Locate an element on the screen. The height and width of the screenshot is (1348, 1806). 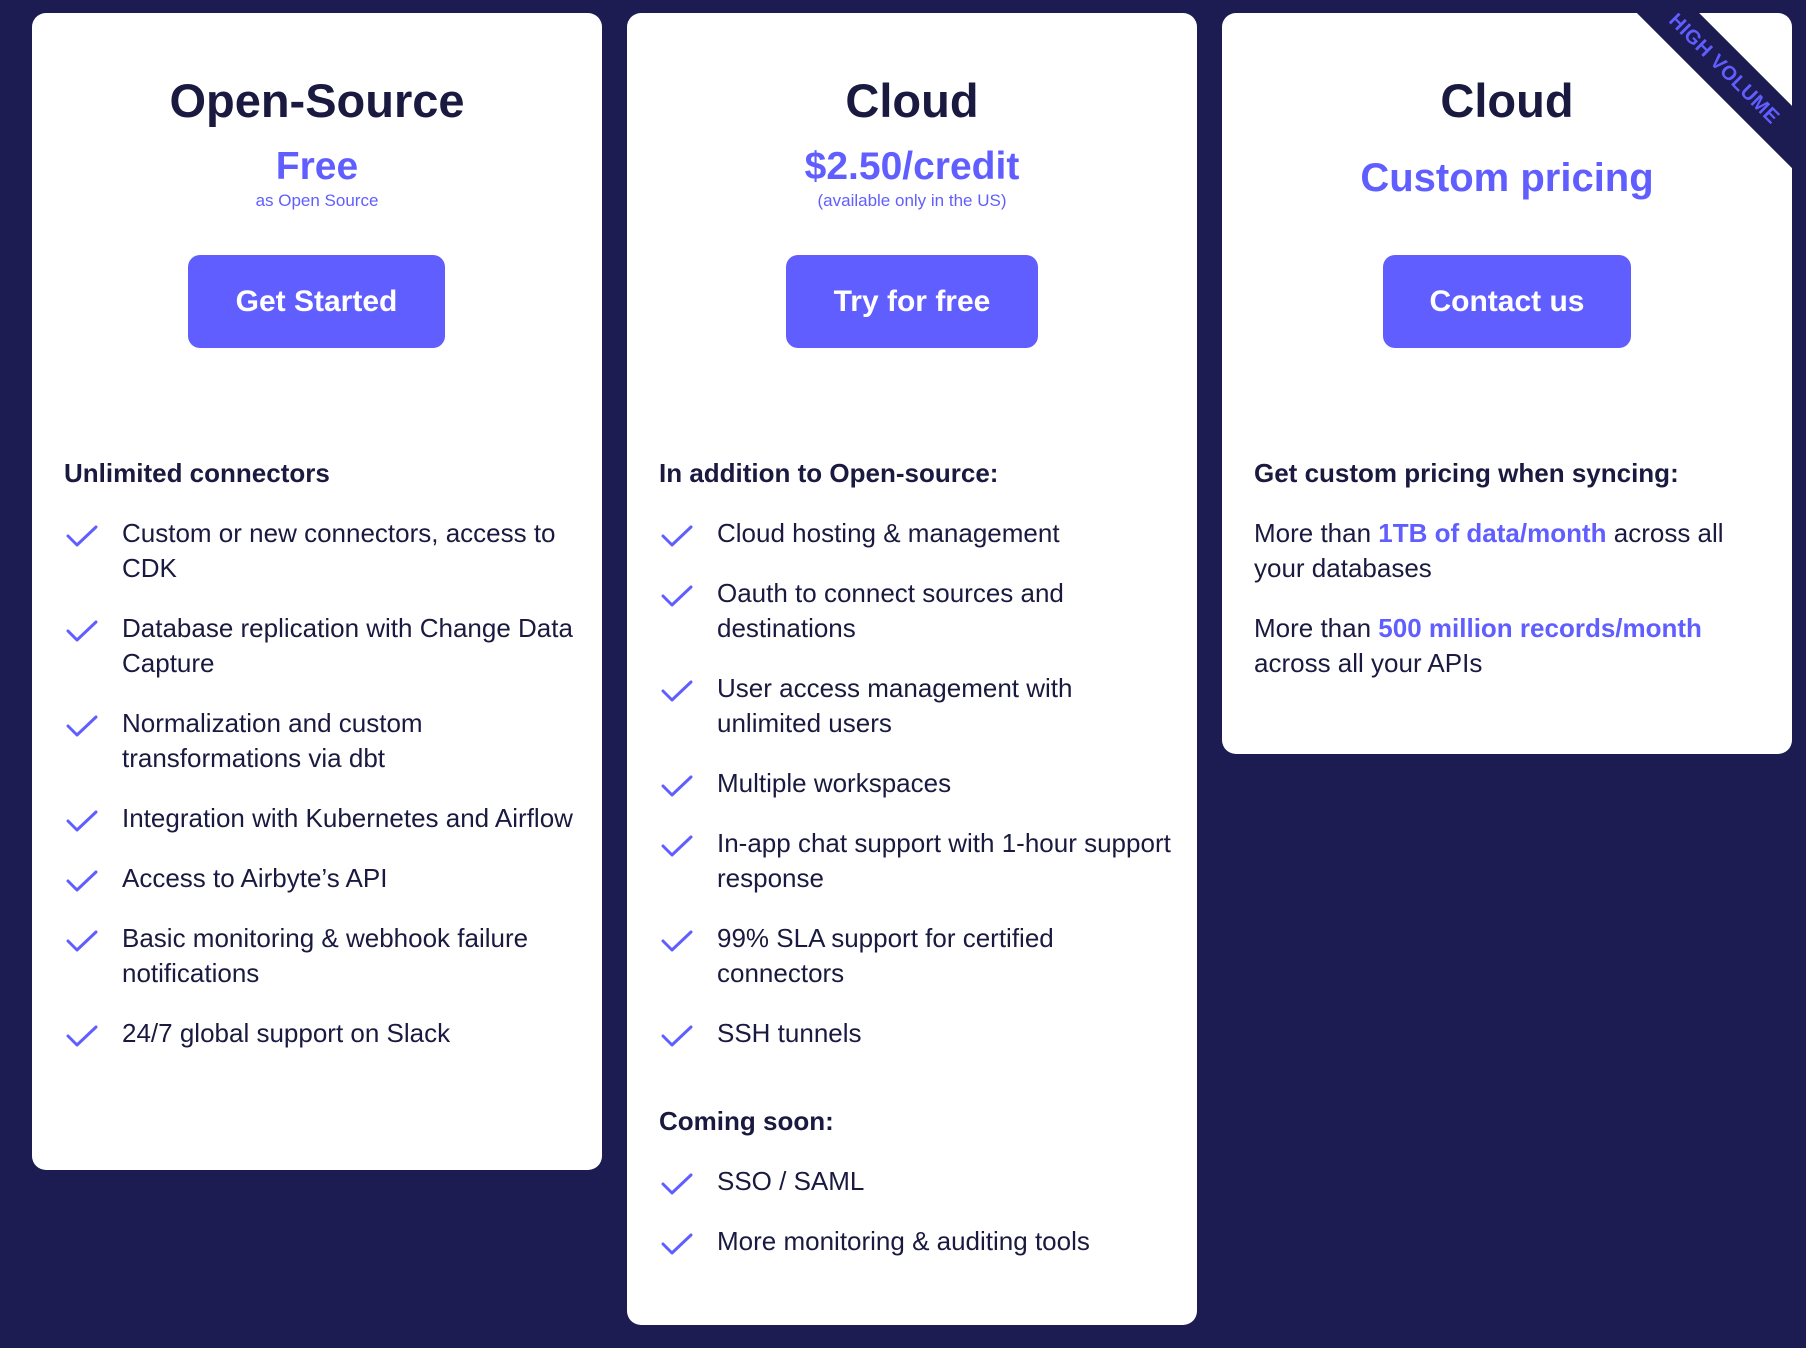
feature-text: 99% SLA support for certified connectors is located at coordinates (885, 955).